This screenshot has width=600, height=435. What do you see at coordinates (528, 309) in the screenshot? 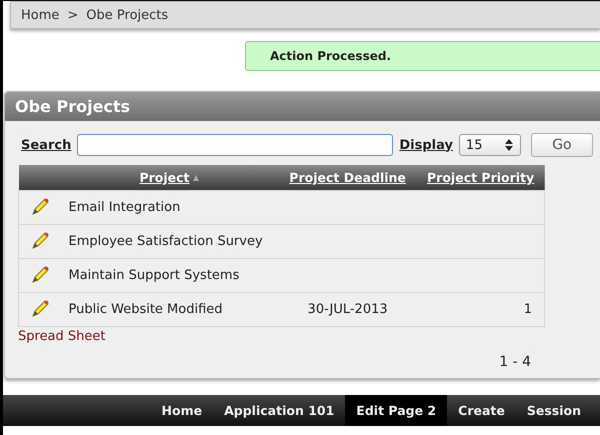
I see `table-cell: 1` at bounding box center [528, 309].